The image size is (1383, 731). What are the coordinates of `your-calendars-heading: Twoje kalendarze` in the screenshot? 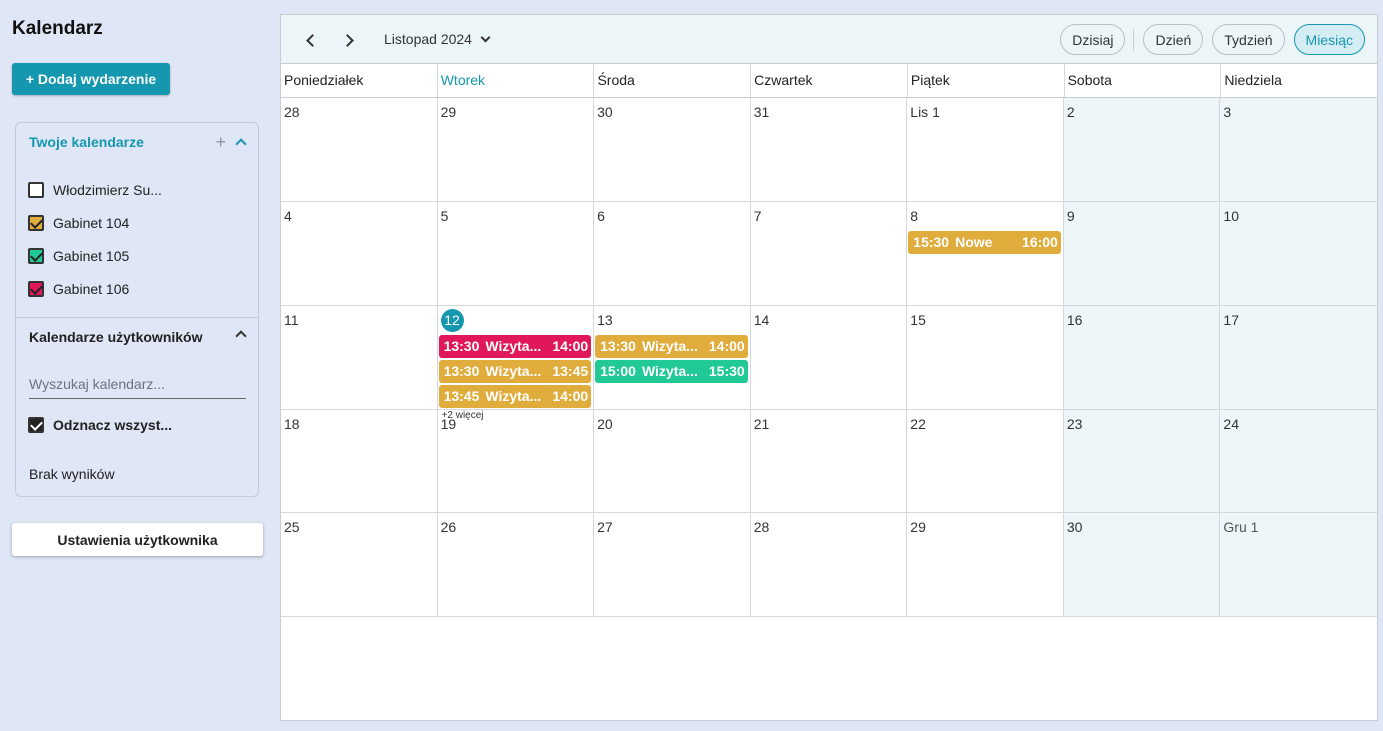 It's located at (86, 142).